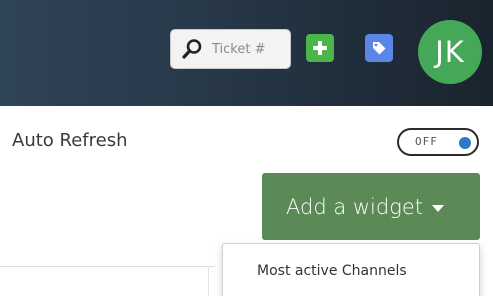  I want to click on panel-divider, so click(208, 281).